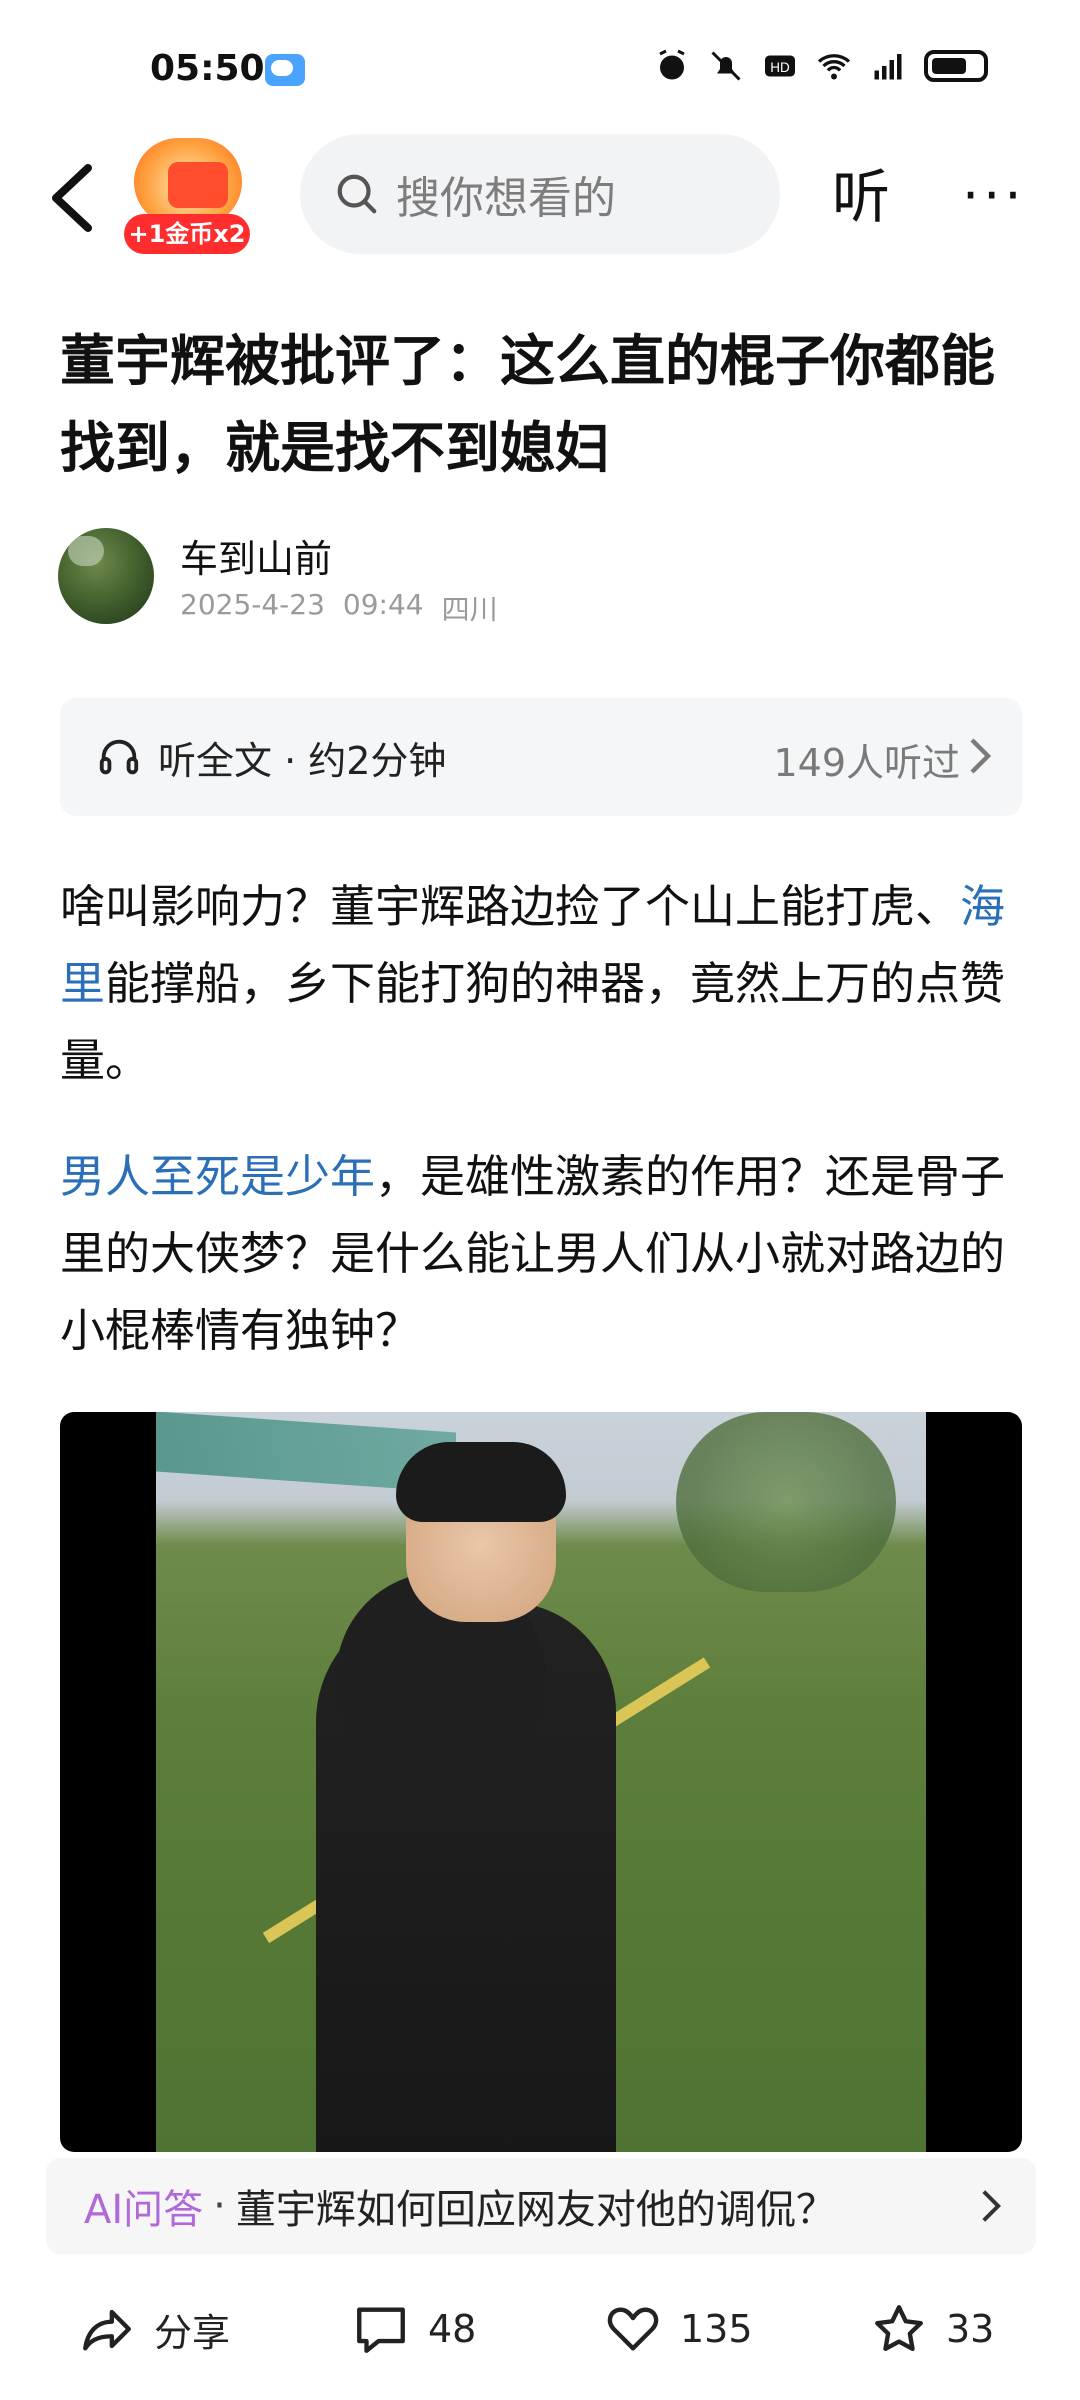 The height and width of the screenshot is (2400, 1080). What do you see at coordinates (217, 1176) in the screenshot?
I see `topic-link-shaonian: 男人至死是少年` at bounding box center [217, 1176].